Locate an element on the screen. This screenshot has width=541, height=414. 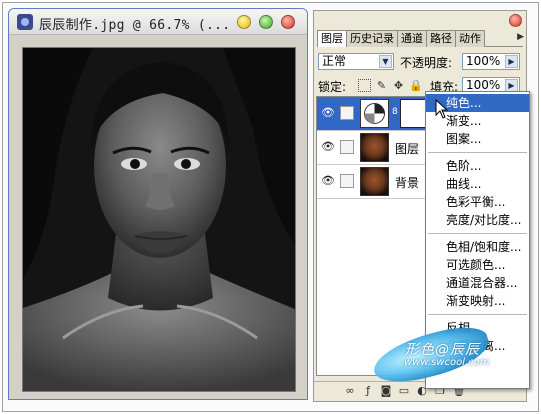
chevron-right-icon: ▶ is located at coordinates (511, 61).